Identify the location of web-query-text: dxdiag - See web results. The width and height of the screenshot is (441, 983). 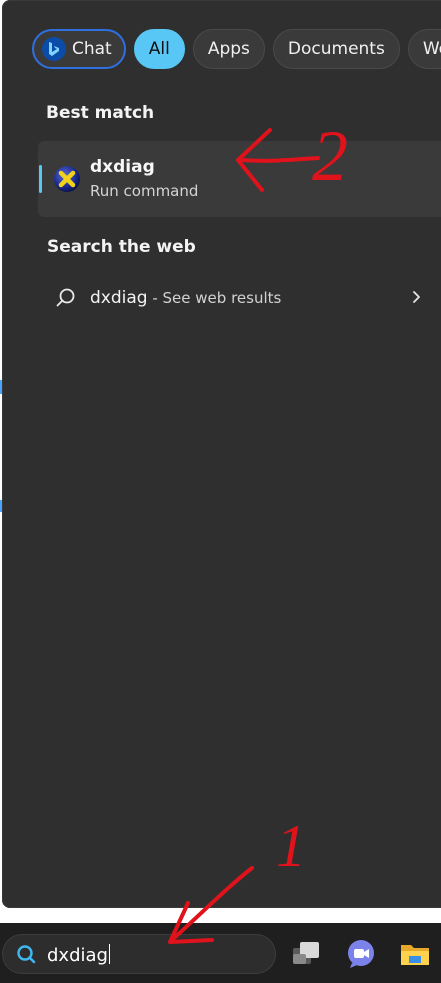
(185, 298).